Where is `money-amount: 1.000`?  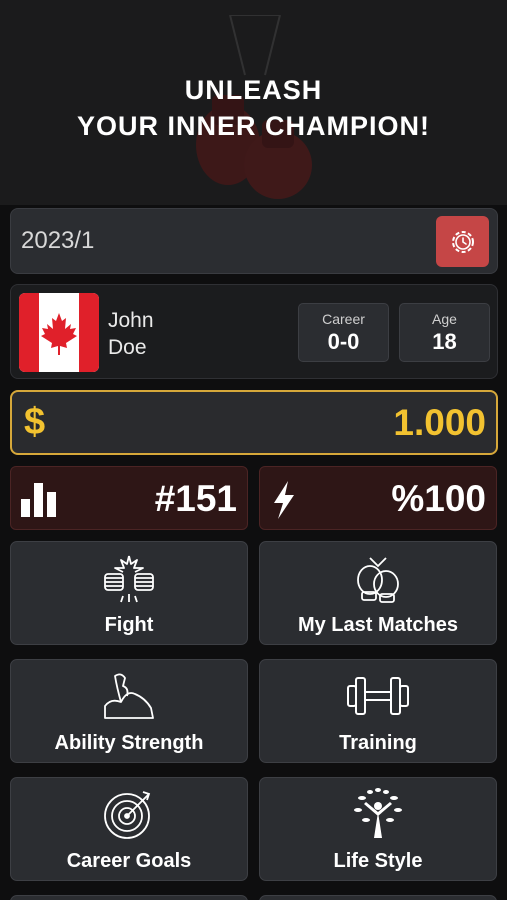 money-amount: 1.000 is located at coordinates (439, 422).